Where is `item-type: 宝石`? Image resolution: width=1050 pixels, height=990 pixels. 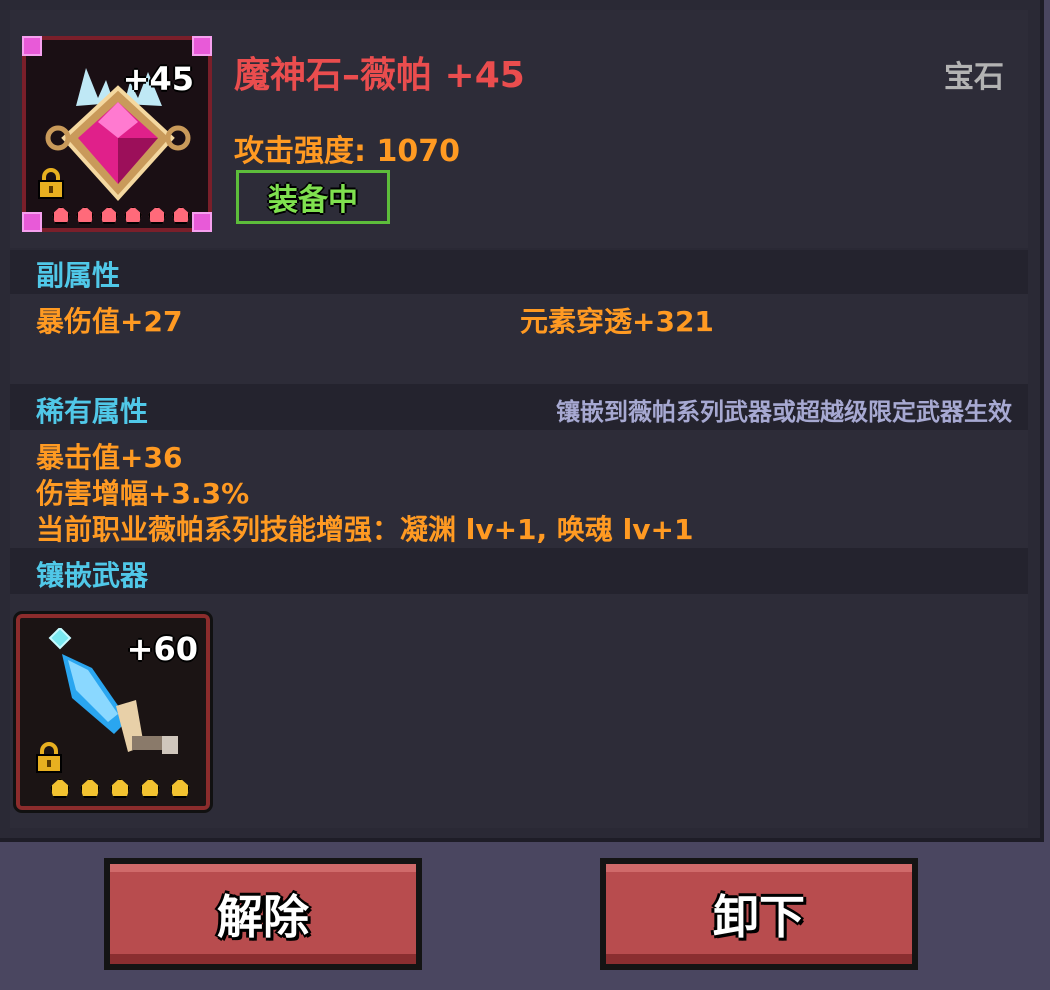 item-type: 宝石 is located at coordinates (974, 77).